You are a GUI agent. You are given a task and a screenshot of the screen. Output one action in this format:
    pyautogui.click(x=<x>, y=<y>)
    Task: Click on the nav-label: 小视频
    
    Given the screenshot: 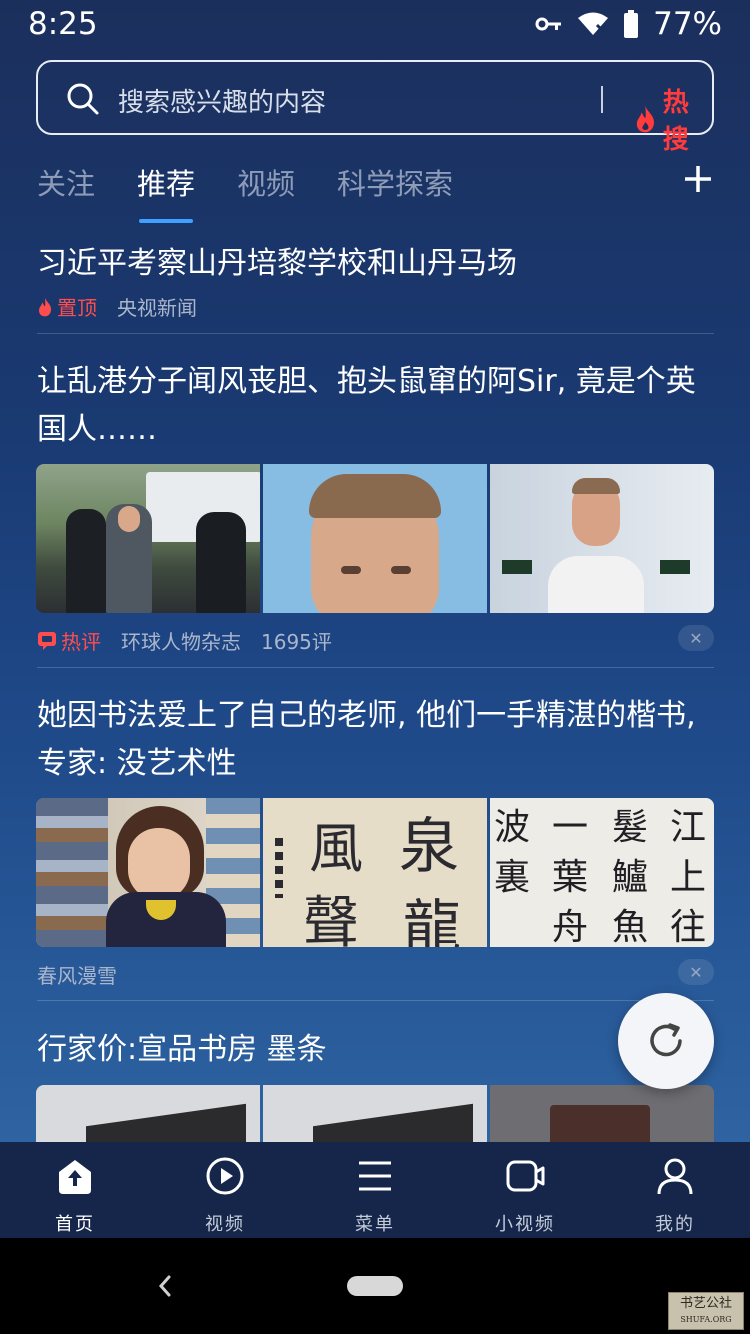 What is the action you would take?
    pyautogui.click(x=525, y=1224)
    